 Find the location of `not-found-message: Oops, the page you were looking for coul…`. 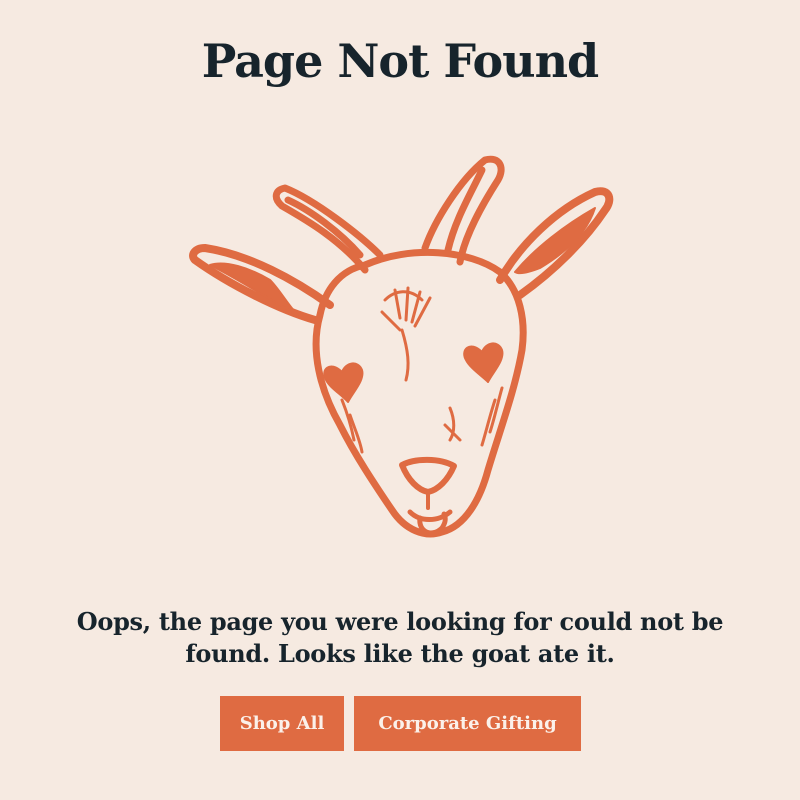

not-found-message: Oops, the page you were looking for coul… is located at coordinates (400, 637).